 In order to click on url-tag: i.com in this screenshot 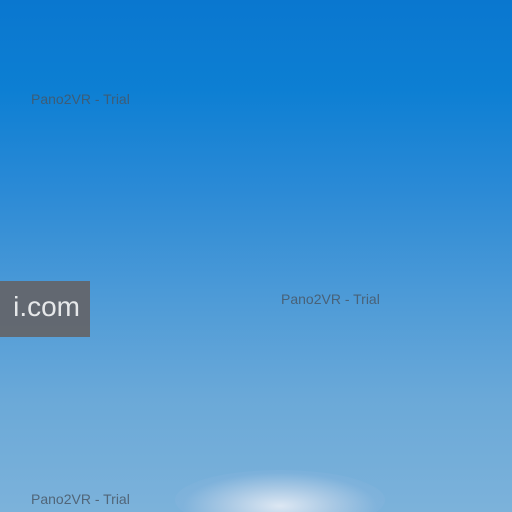, I will do `click(45, 309)`.